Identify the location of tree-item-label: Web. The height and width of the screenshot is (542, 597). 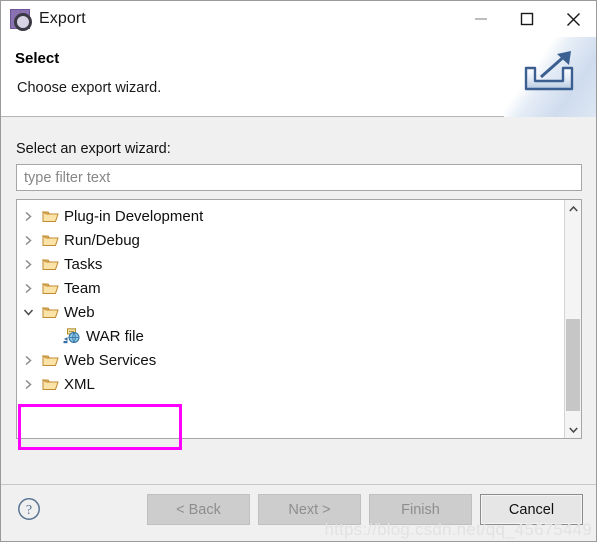
(79, 312).